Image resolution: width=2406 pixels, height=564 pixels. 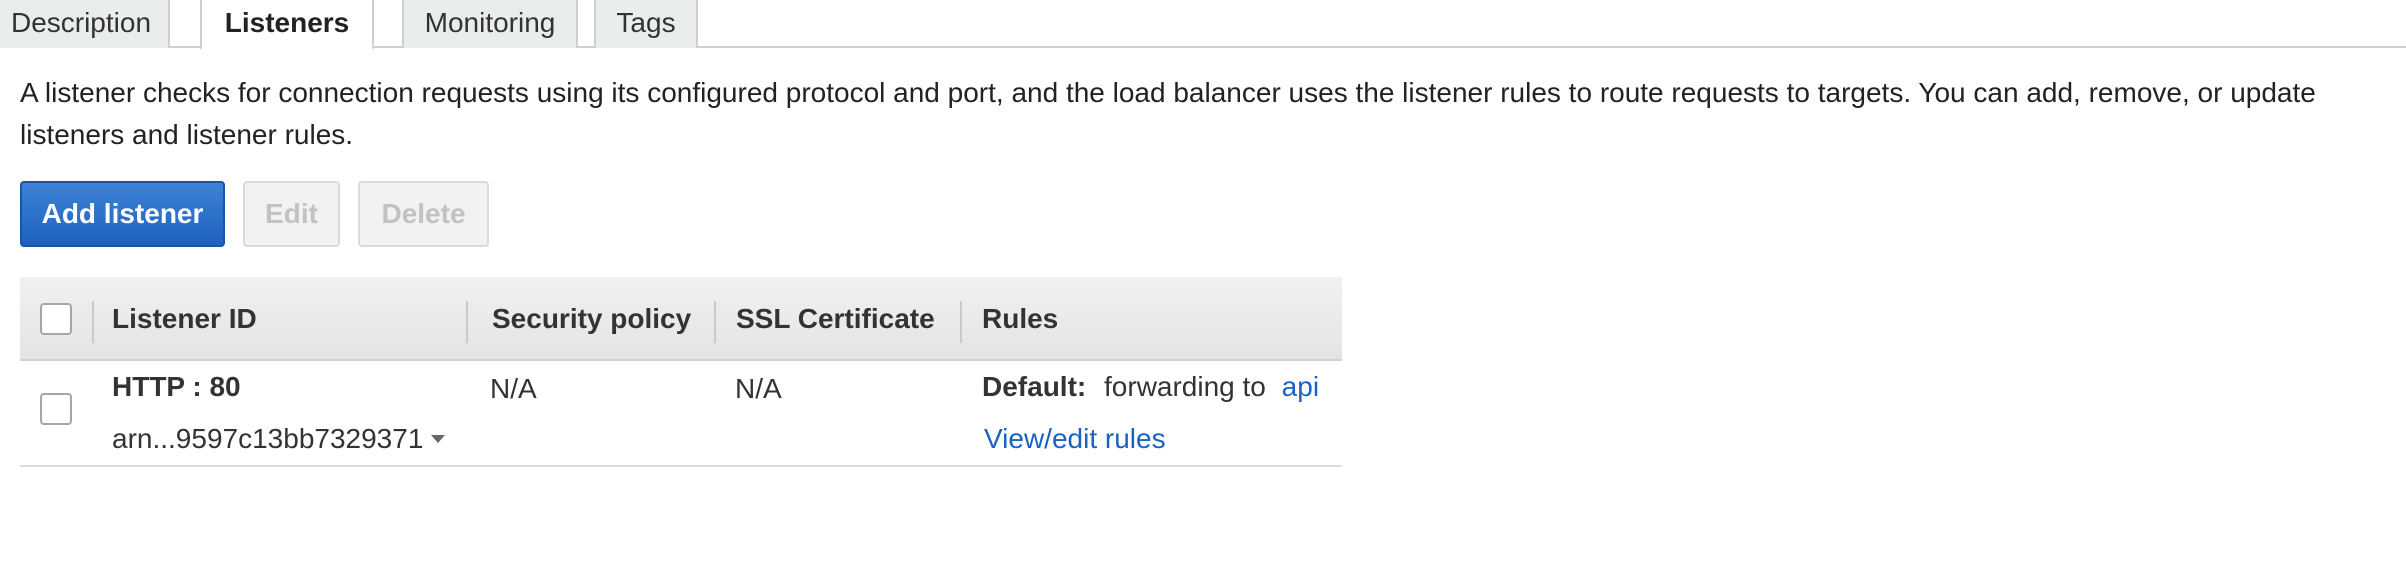 I want to click on row-select-checkbox, so click(x=56, y=409).